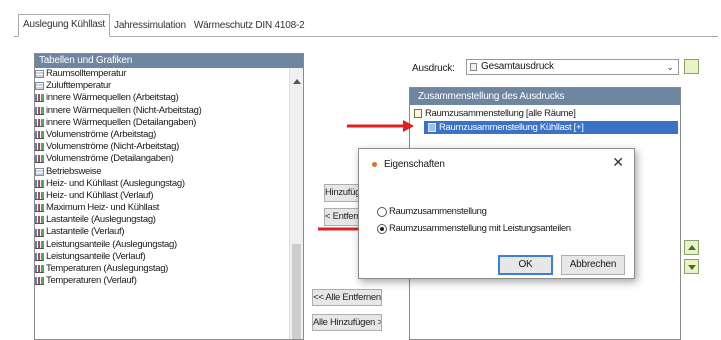 This screenshot has width=721, height=340. What do you see at coordinates (112, 98) in the screenshot?
I see `list-item-label: innere Wärmequellen (Arbeitstag)` at bounding box center [112, 98].